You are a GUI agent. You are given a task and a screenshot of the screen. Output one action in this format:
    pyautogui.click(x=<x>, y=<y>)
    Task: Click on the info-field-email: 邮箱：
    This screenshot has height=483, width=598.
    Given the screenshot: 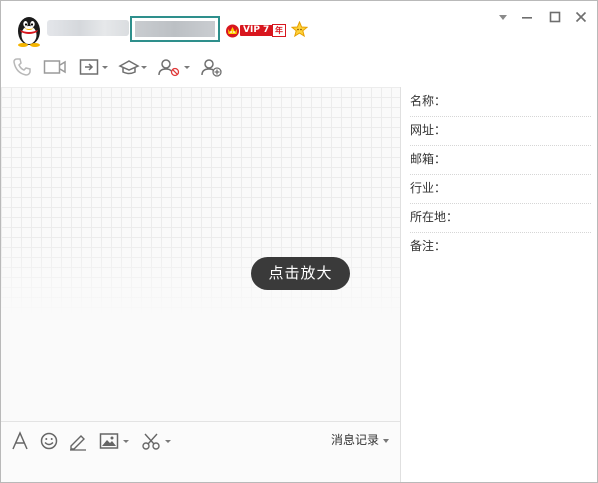 What is the action you would take?
    pyautogui.click(x=500, y=160)
    